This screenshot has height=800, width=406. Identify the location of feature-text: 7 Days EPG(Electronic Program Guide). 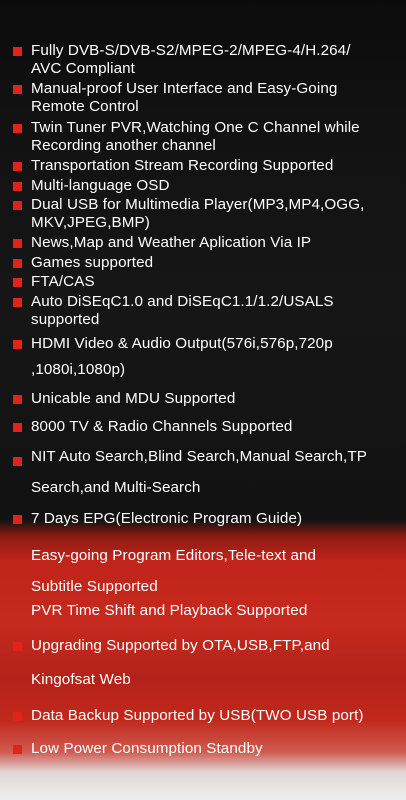
(167, 518).